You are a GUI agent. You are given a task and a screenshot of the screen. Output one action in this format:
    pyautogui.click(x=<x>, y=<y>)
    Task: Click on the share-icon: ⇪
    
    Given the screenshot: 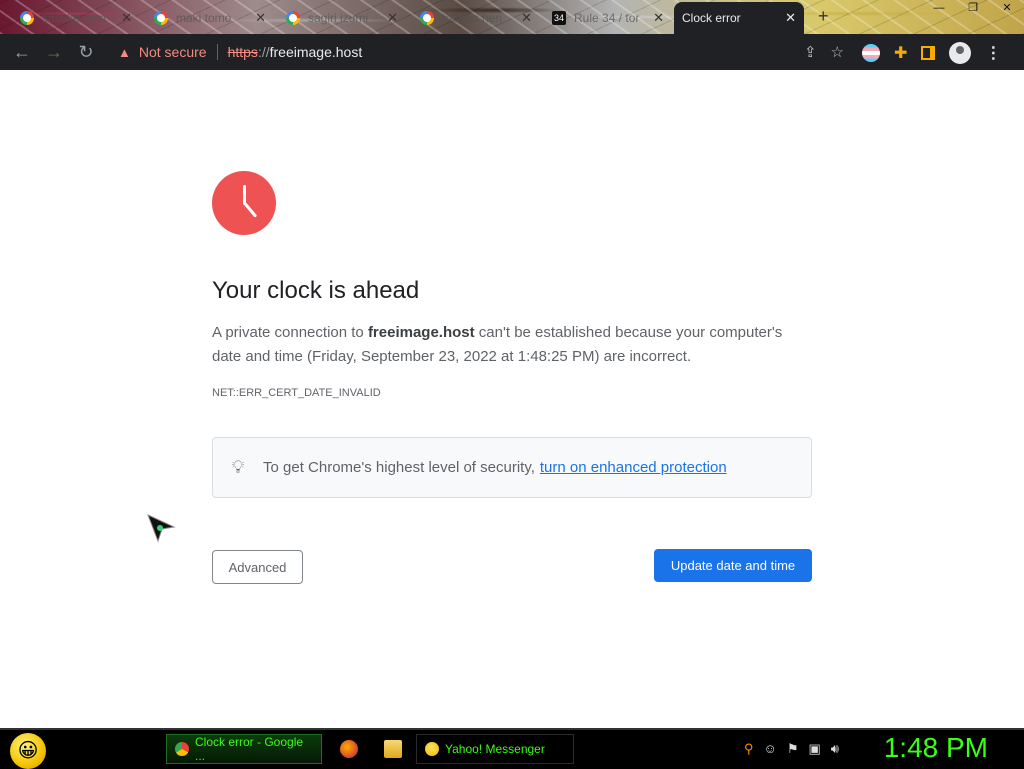 What is the action you would take?
    pyautogui.click(x=810, y=52)
    